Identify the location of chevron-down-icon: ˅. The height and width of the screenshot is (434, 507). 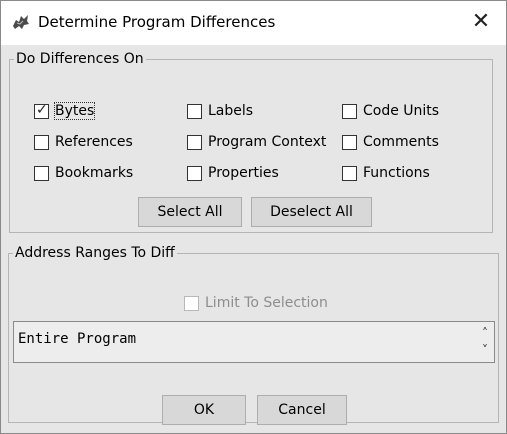
(485, 350).